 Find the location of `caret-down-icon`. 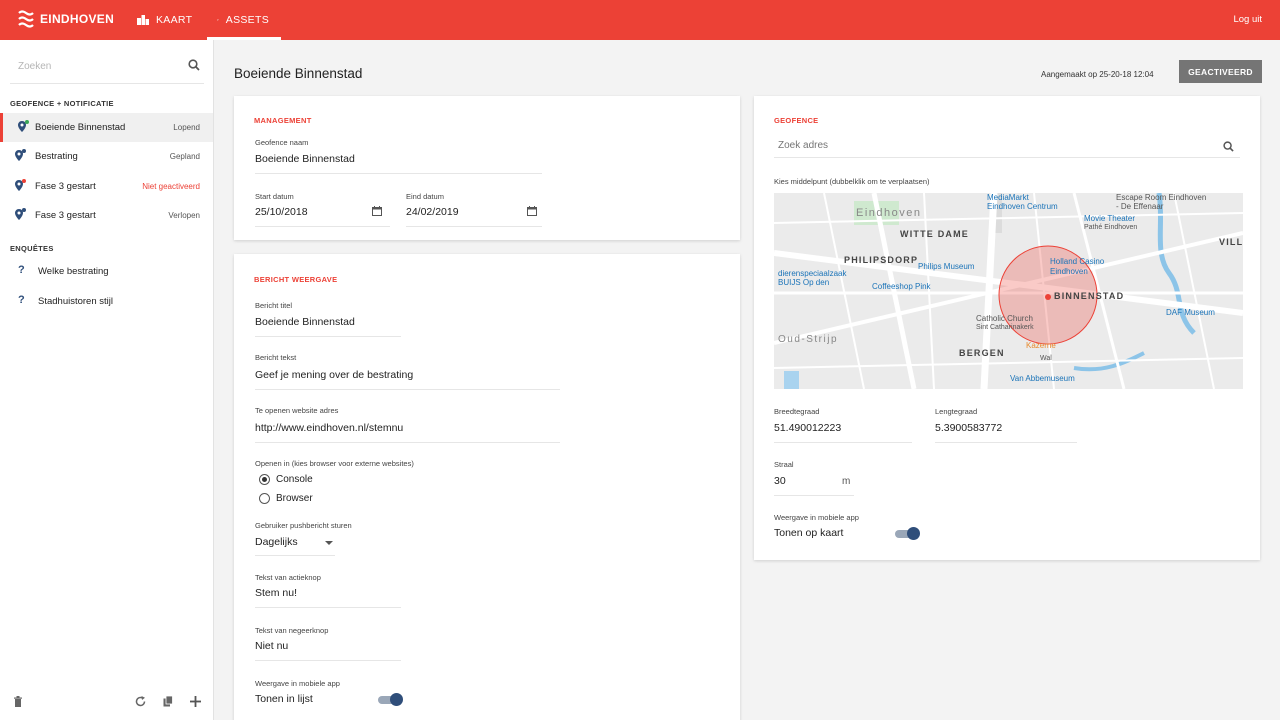

caret-down-icon is located at coordinates (329, 543).